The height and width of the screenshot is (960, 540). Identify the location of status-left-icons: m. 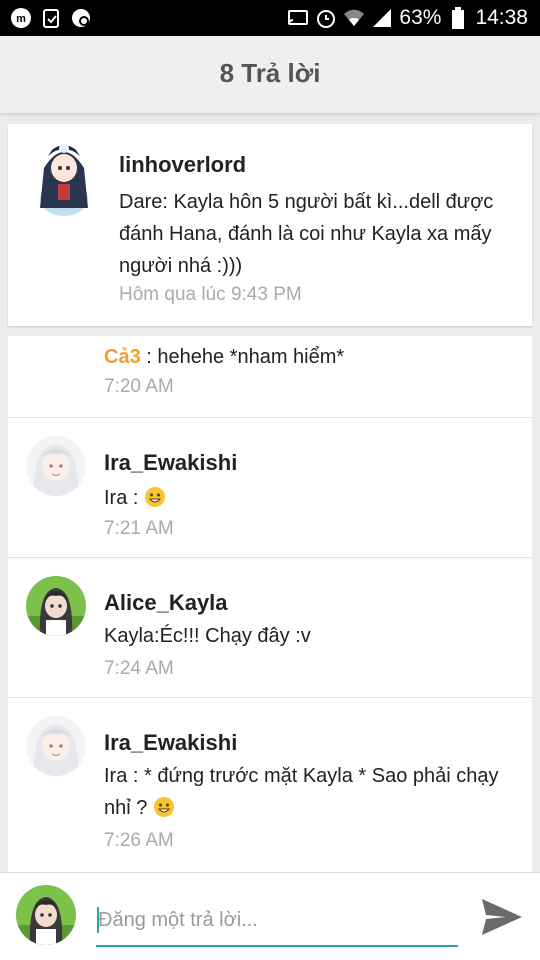
(51, 18).